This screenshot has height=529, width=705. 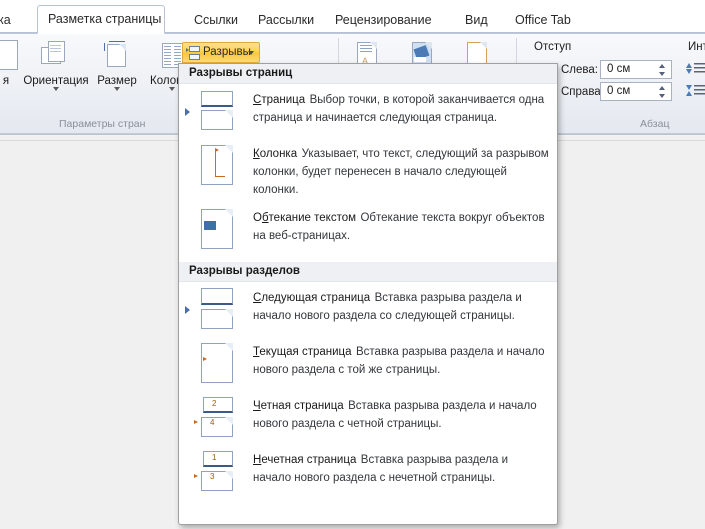 I want to click on tab-label: Вид, so click(x=476, y=20).